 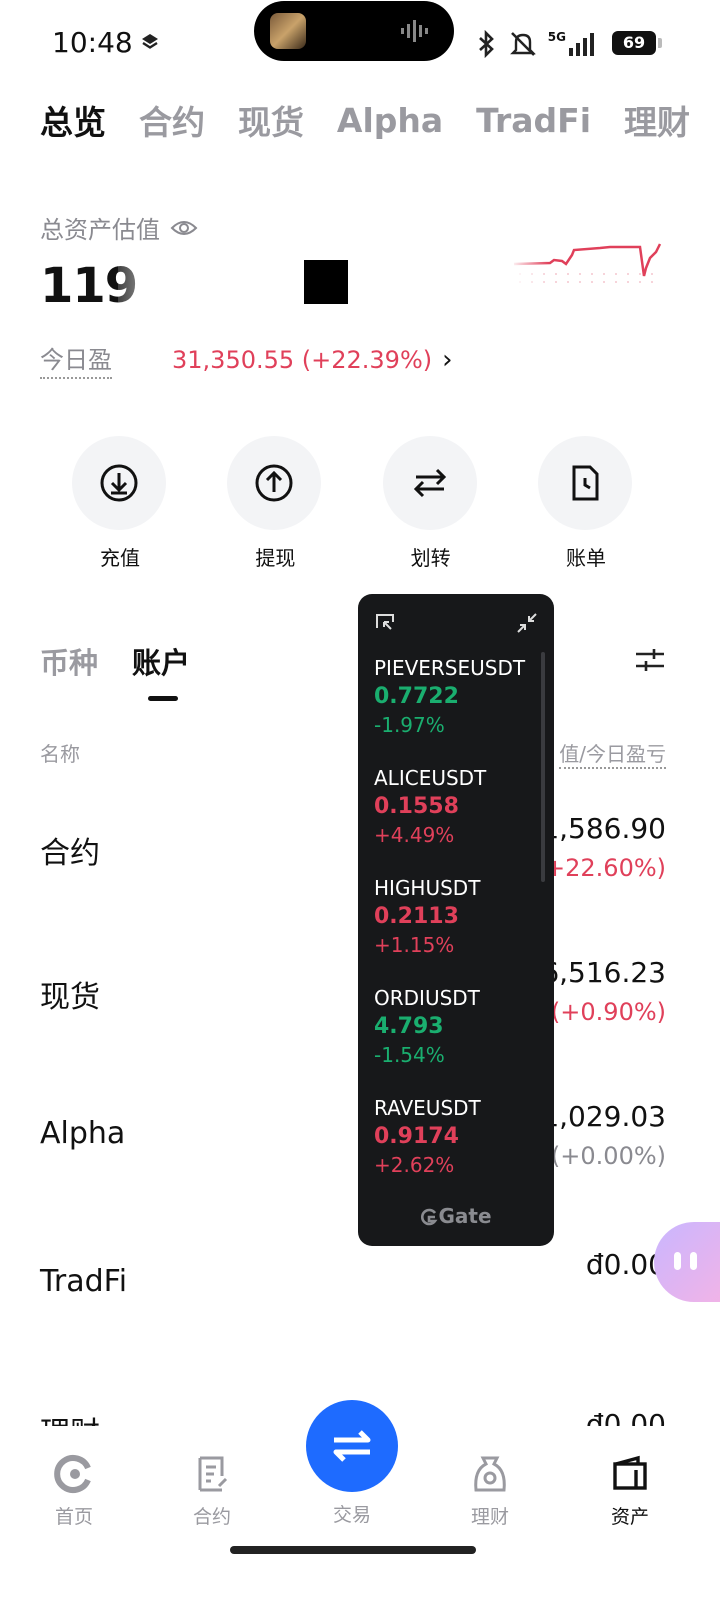 I want to click on total-assets-label-row: 总资产估值, so click(x=119, y=227).